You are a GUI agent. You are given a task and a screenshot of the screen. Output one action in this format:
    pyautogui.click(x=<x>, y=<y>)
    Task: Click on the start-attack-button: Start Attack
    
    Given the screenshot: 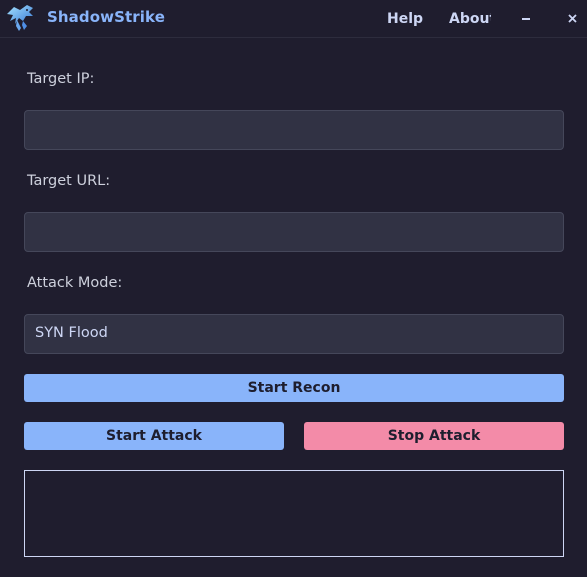 What is the action you would take?
    pyautogui.click(x=154, y=436)
    